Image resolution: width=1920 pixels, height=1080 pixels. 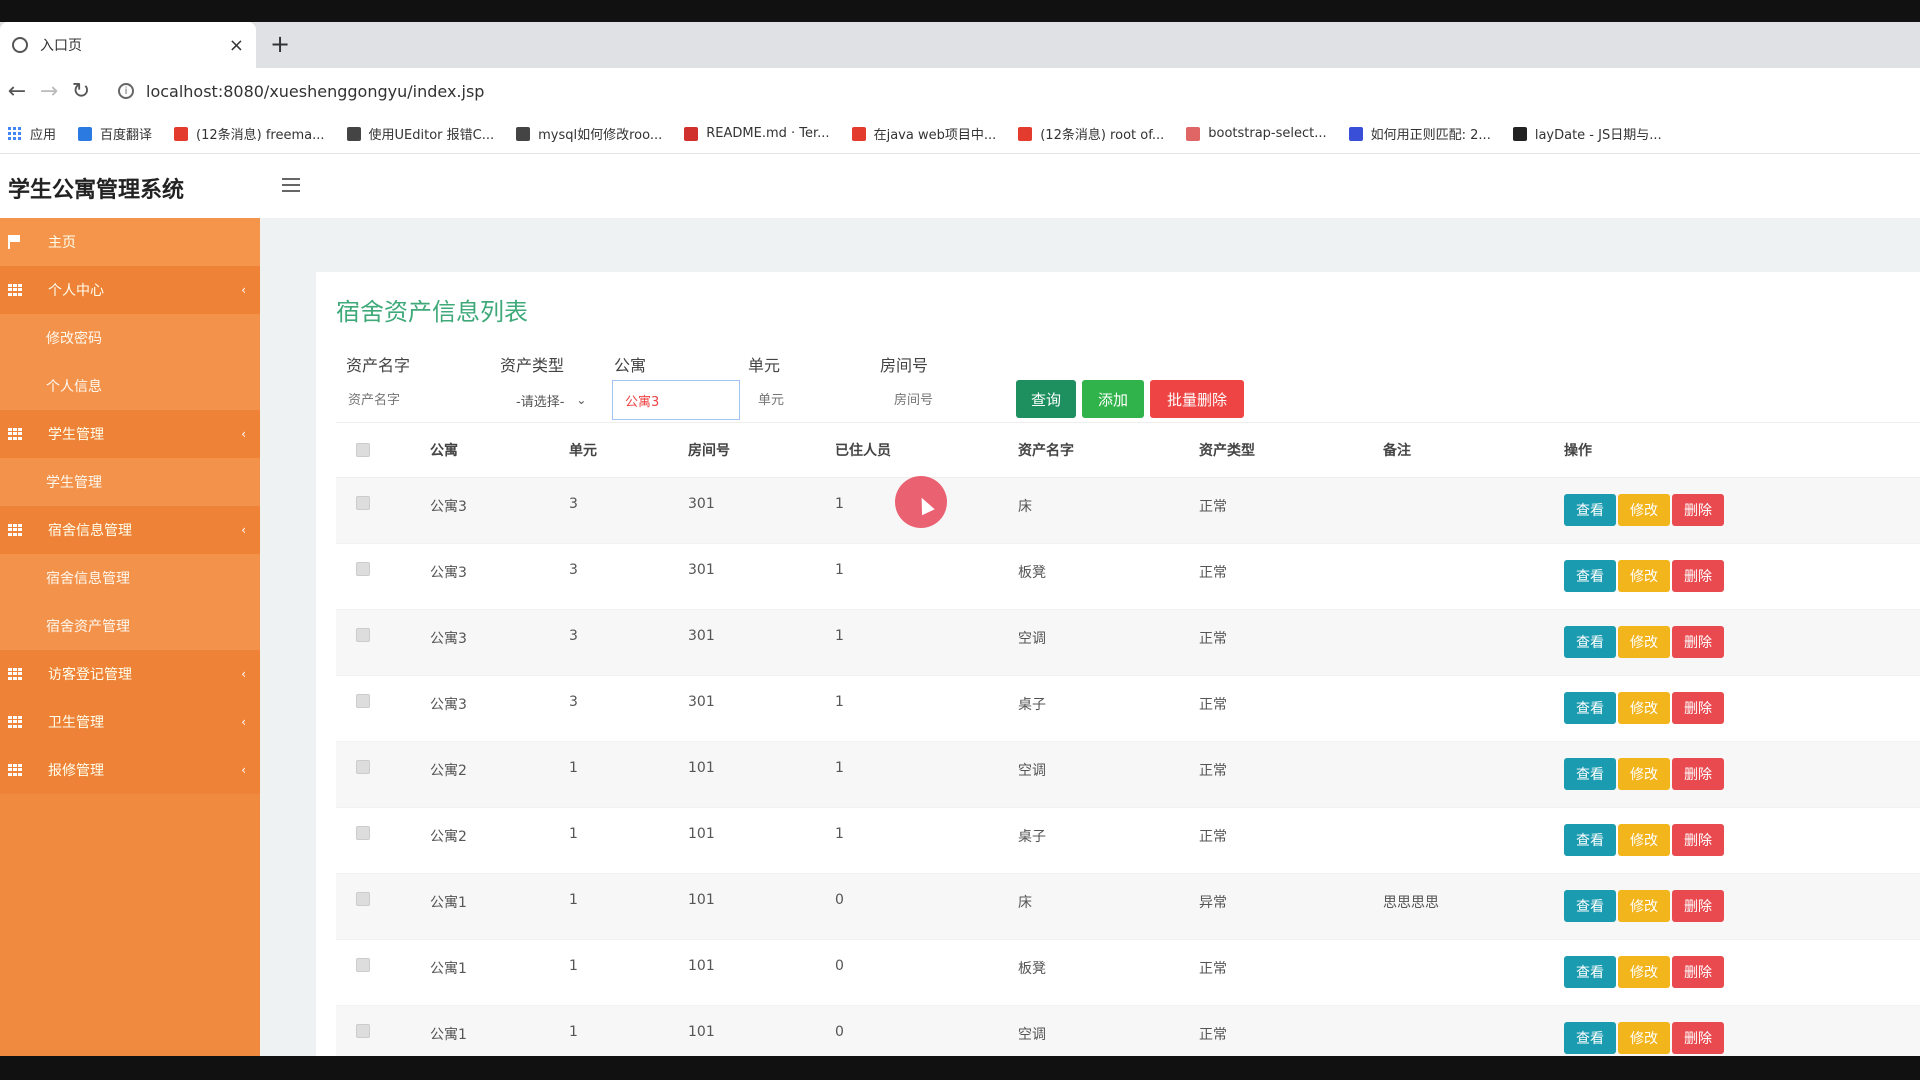 I want to click on sidebar-item-group: 访客登记管理 ‹, so click(x=130, y=674).